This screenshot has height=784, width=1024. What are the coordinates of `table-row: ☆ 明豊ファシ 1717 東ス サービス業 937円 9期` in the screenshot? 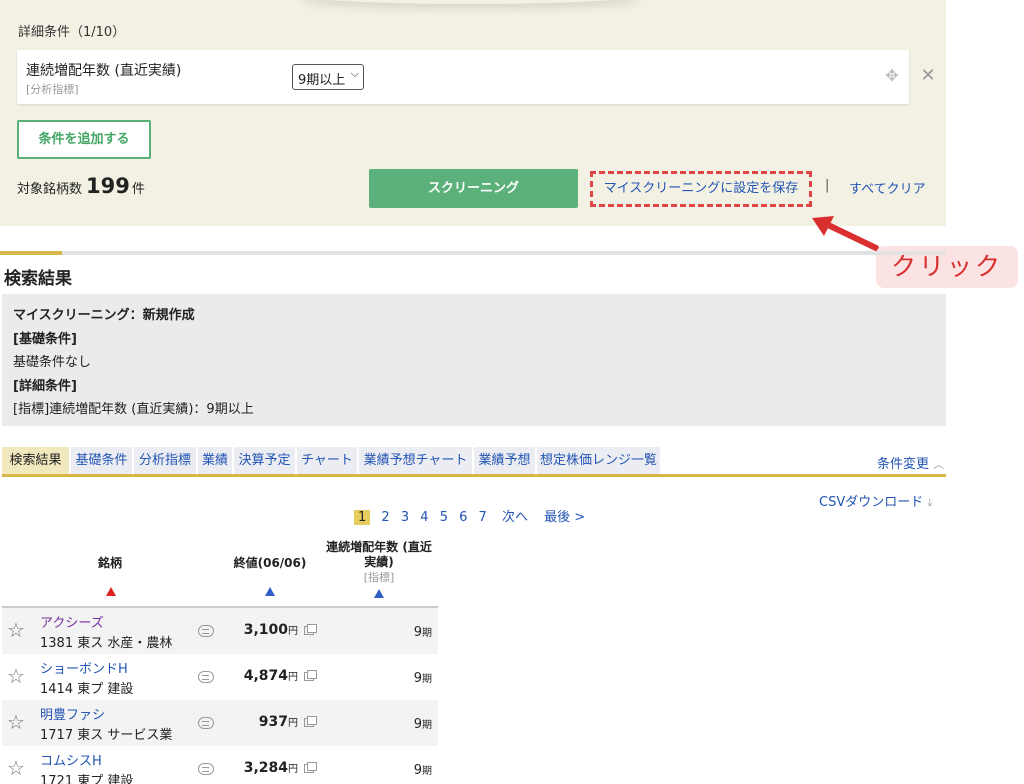 It's located at (220, 723).